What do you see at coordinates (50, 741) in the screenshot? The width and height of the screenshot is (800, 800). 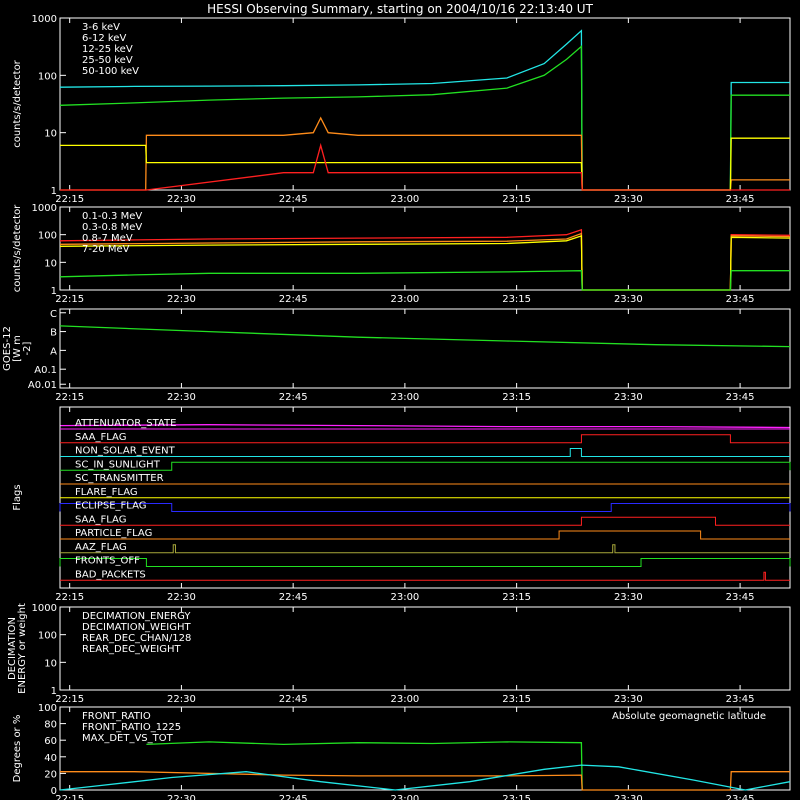 I see `y-tick-label: 60` at bounding box center [50, 741].